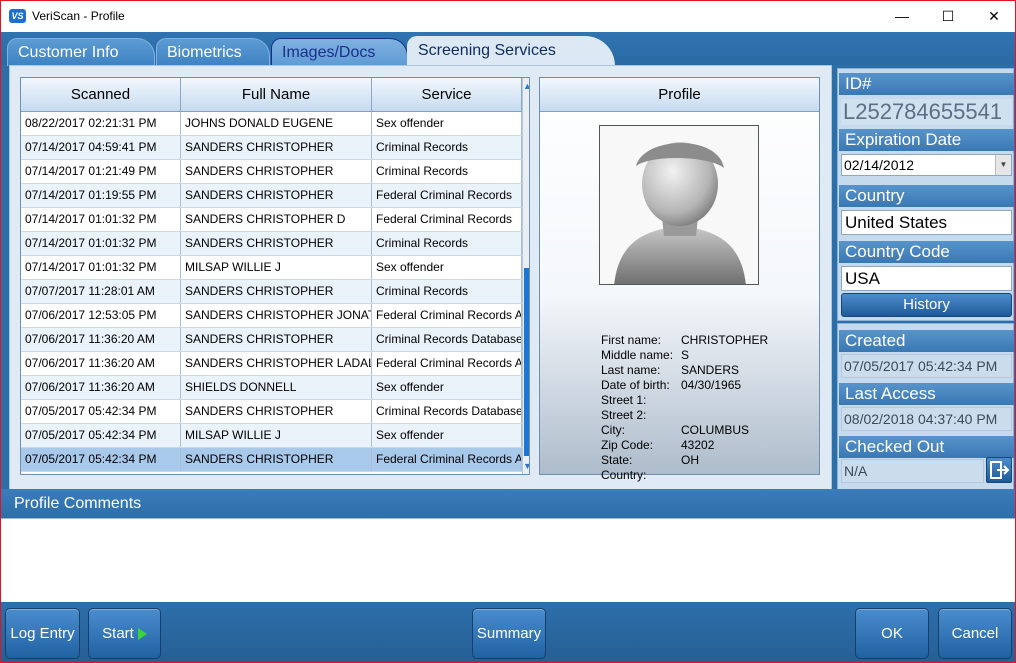 This screenshot has width=1016, height=663. What do you see at coordinates (101, 171) in the screenshot?
I see `cell-scanned: 07/14/2017 01:21:49 PM` at bounding box center [101, 171].